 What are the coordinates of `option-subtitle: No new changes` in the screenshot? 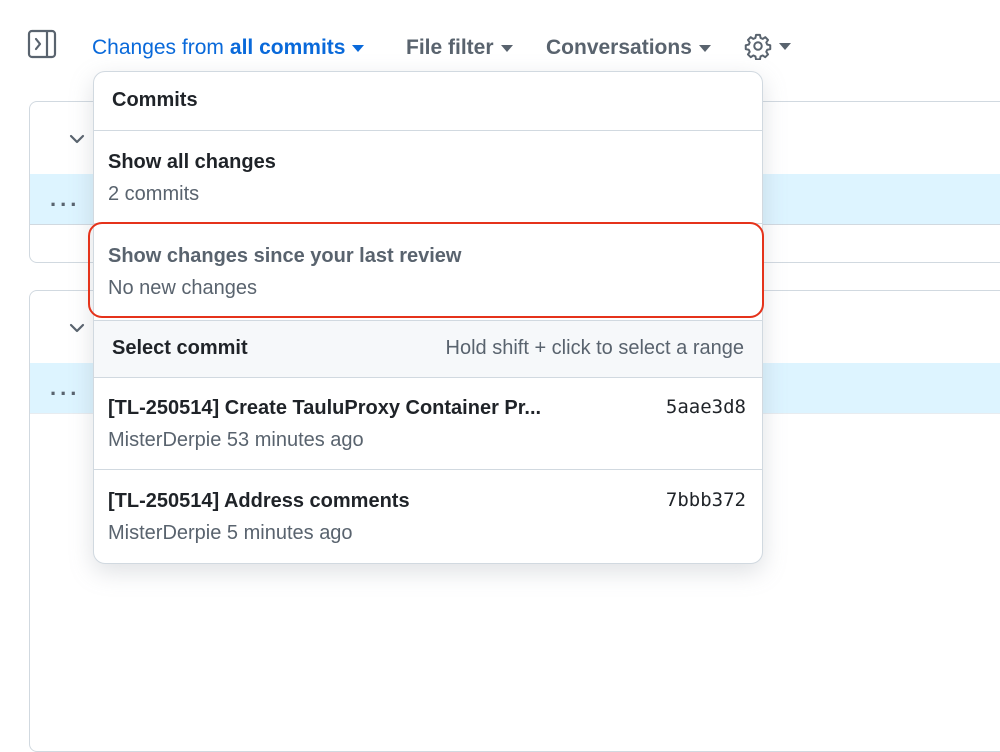 It's located at (182, 288).